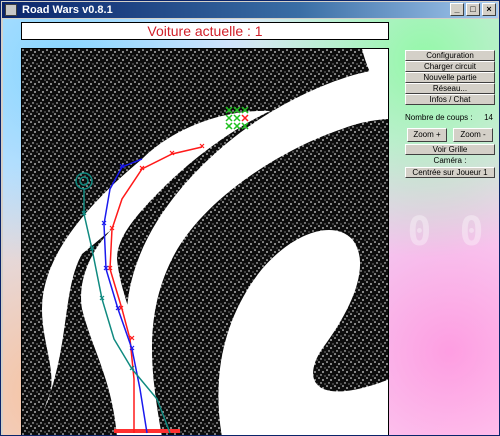 Image resolution: width=500 pixels, height=436 pixels. What do you see at coordinates (205, 31) in the screenshot?
I see `current-car-label: Voiture actuelle : 1` at bounding box center [205, 31].